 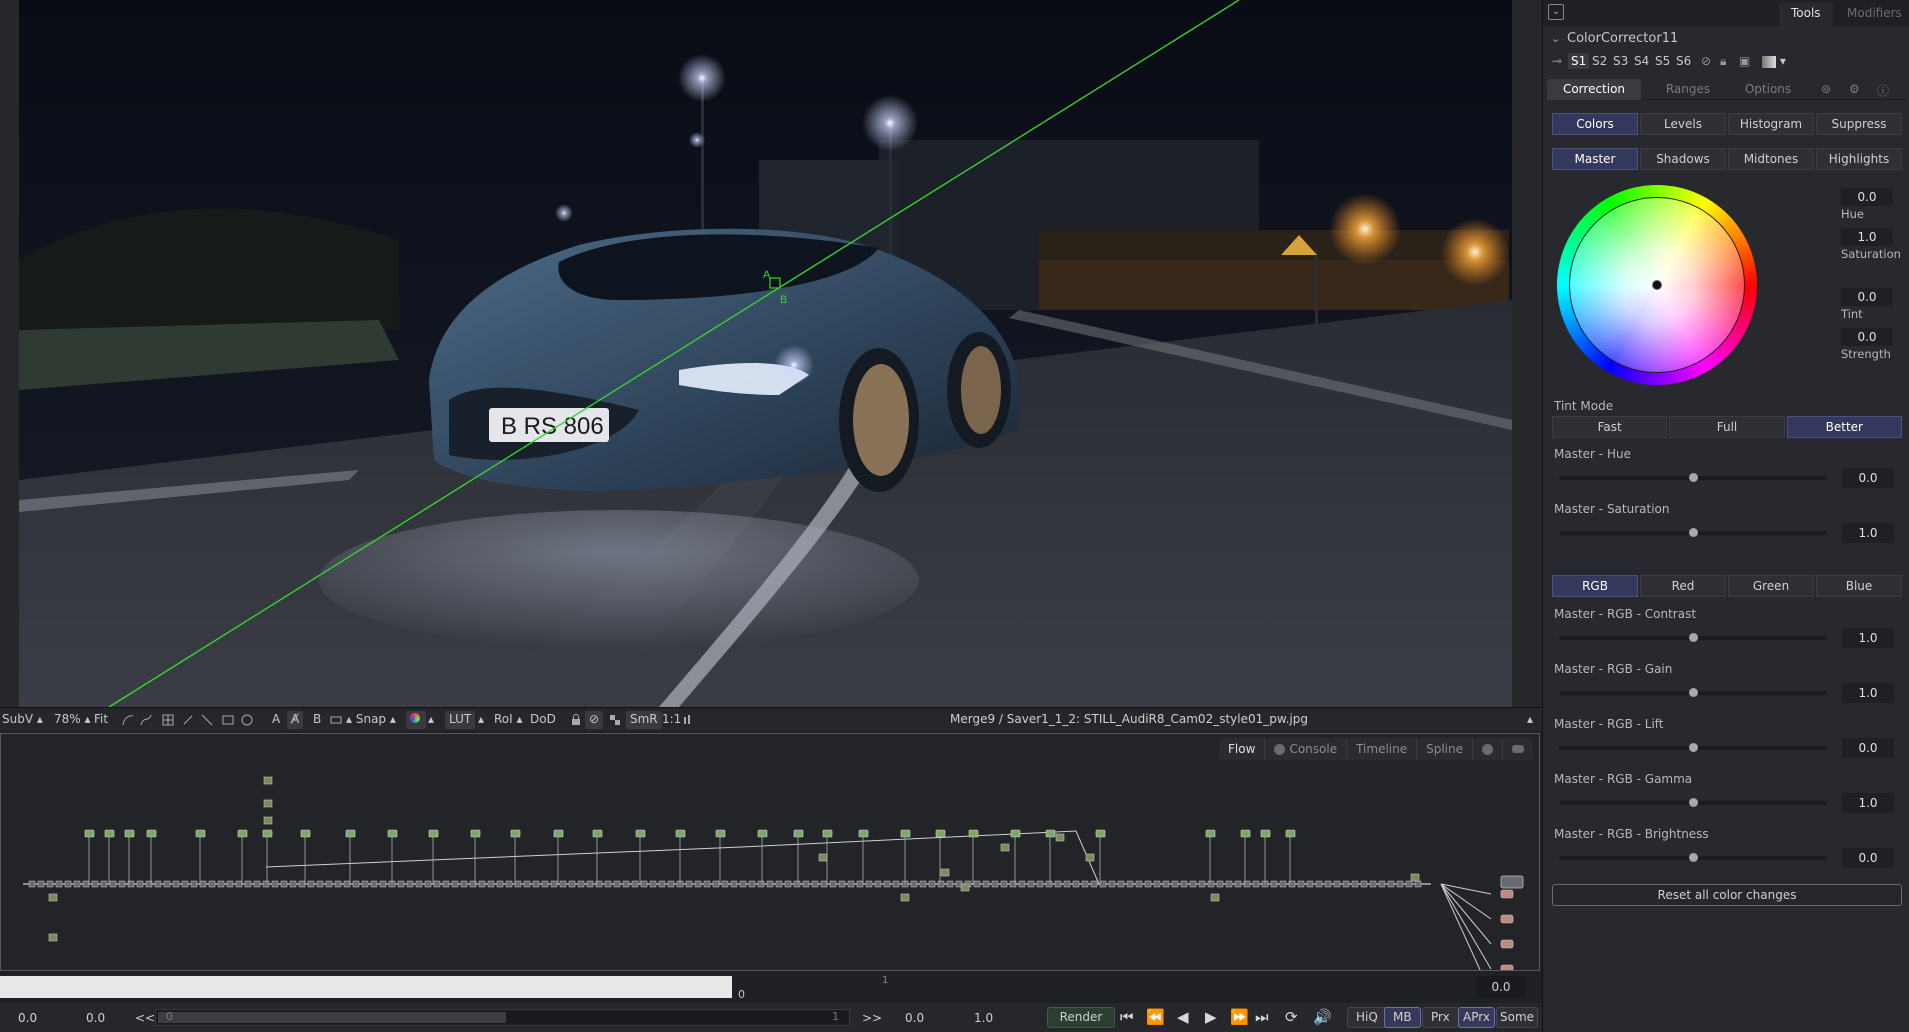 What do you see at coordinates (1657, 285) in the screenshot?
I see `color-wheel` at bounding box center [1657, 285].